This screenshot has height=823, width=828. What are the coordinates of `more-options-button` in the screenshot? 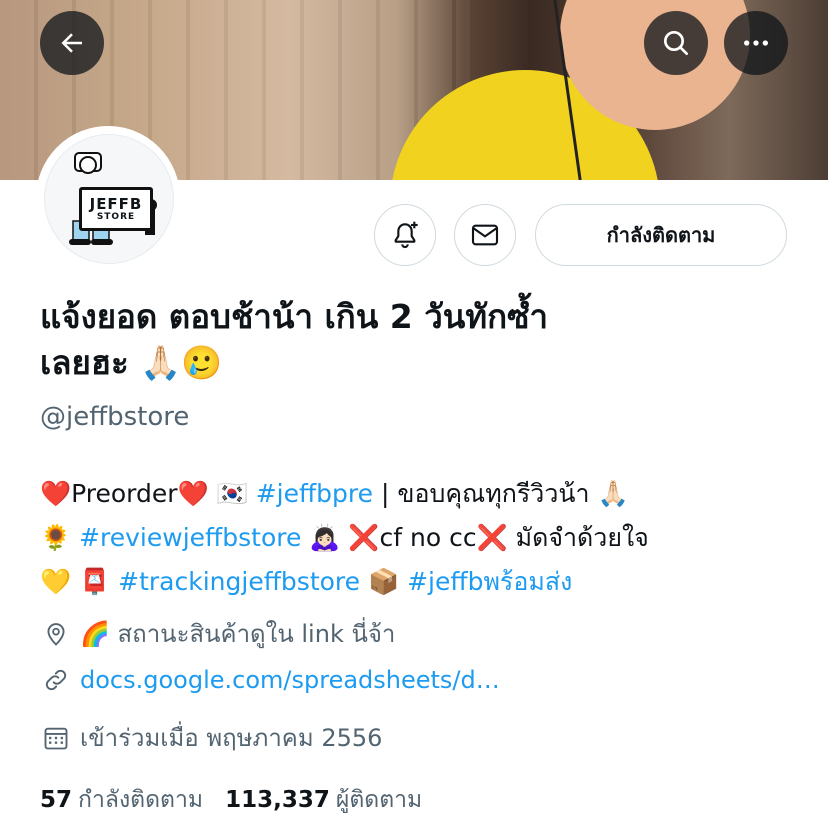 It's located at (756, 43).